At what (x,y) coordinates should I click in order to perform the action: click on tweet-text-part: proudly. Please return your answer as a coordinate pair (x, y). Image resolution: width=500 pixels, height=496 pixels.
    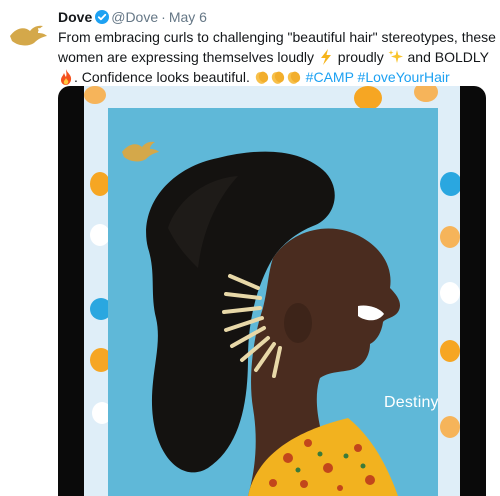
    Looking at the image, I should click on (360, 57).